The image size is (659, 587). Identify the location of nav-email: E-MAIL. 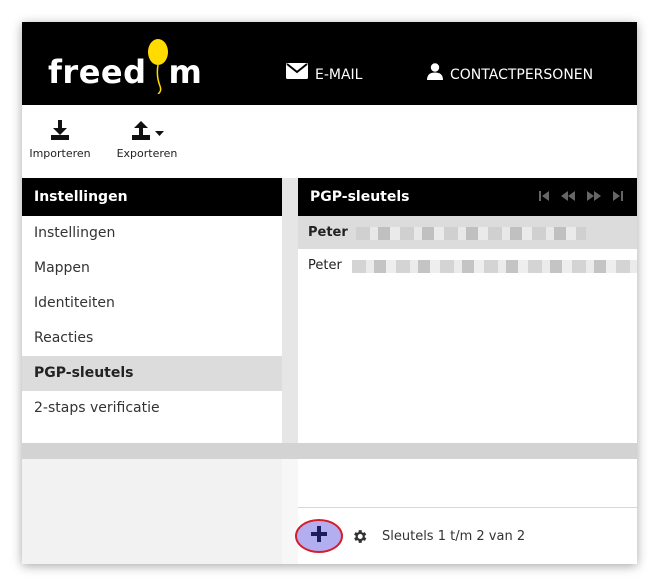
(324, 75).